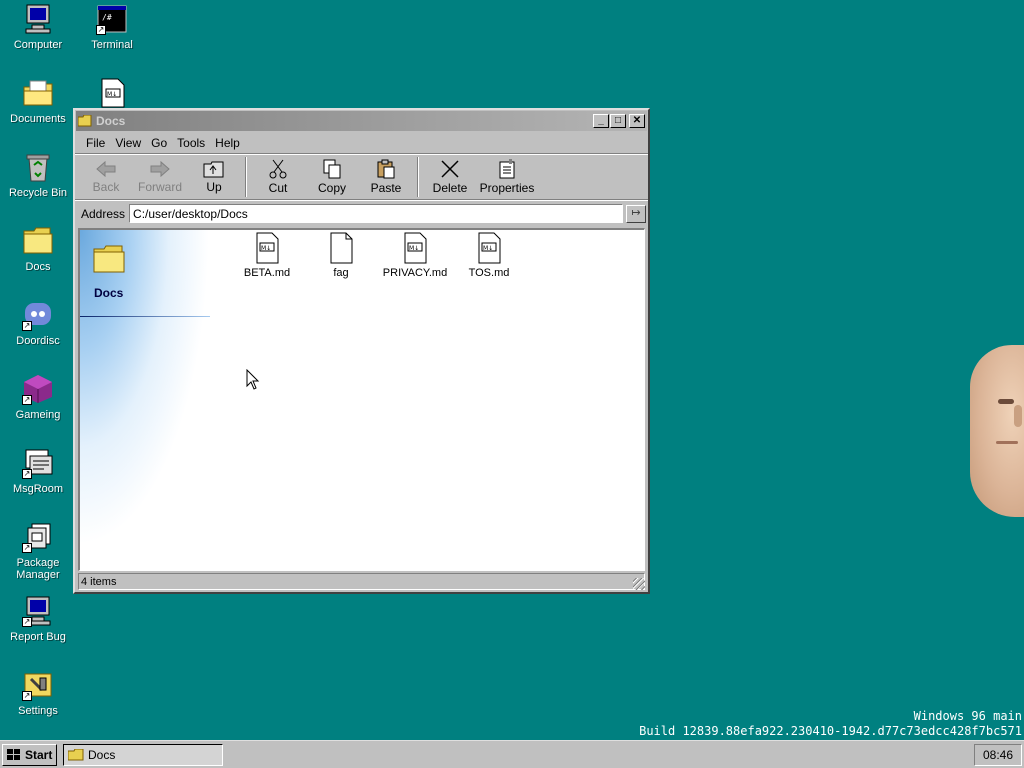  Describe the element at coordinates (636, 213) in the screenshot. I see `go-button: ↦` at that location.